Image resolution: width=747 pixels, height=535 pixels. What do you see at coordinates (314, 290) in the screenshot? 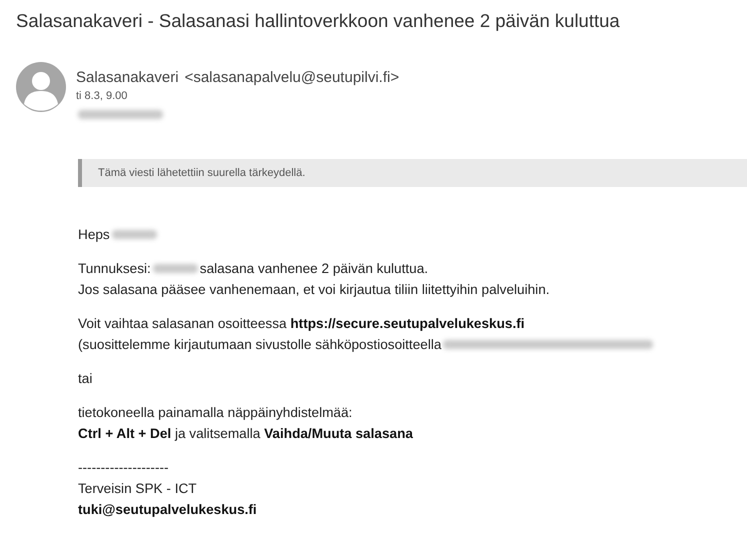
I see `body-text: Jos salasana pääsee vanhenemaan, et voi kirjautua tiliin liitettyihin palveluihin.` at bounding box center [314, 290].